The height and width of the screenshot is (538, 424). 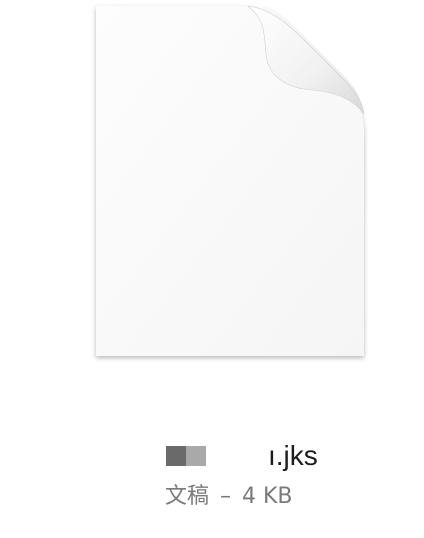 I want to click on file-kind: 文稿, so click(x=187, y=496).